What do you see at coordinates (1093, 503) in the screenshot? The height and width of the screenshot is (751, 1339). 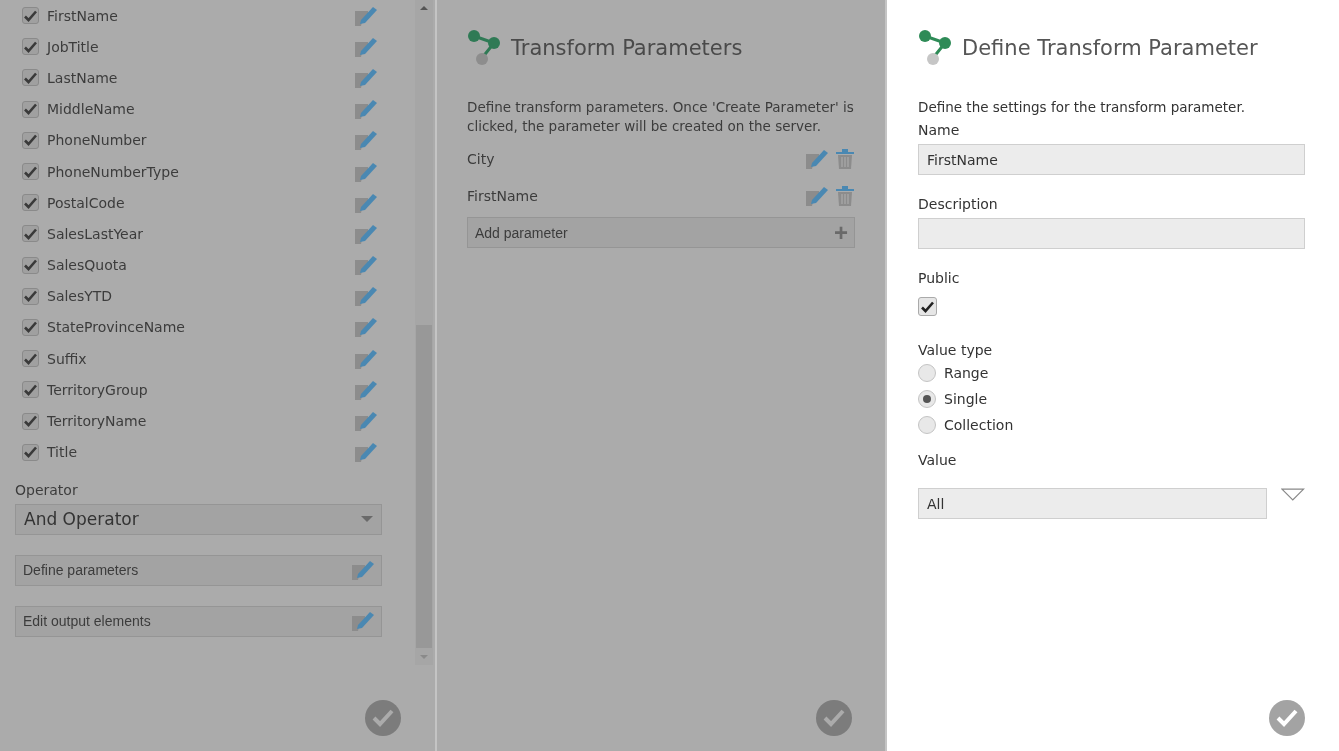 I see `value-field: All` at bounding box center [1093, 503].